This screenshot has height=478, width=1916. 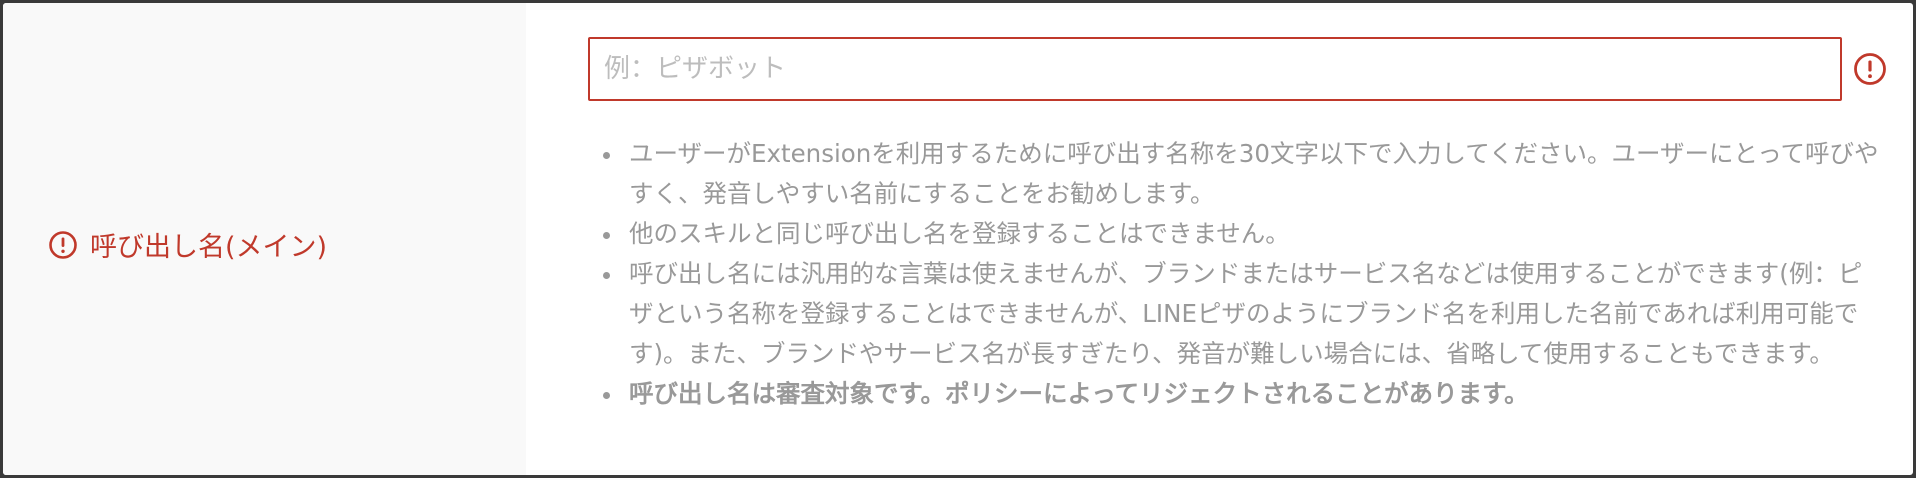 I want to click on help-note: 他のスキルと同じ呼び出し名を登録することはできません。, so click(x=1241, y=234).